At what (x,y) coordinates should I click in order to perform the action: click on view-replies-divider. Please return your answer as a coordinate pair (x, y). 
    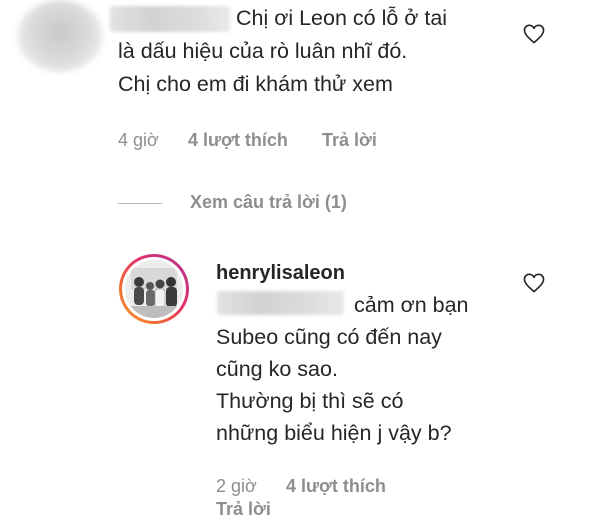
    Looking at the image, I should click on (140, 203).